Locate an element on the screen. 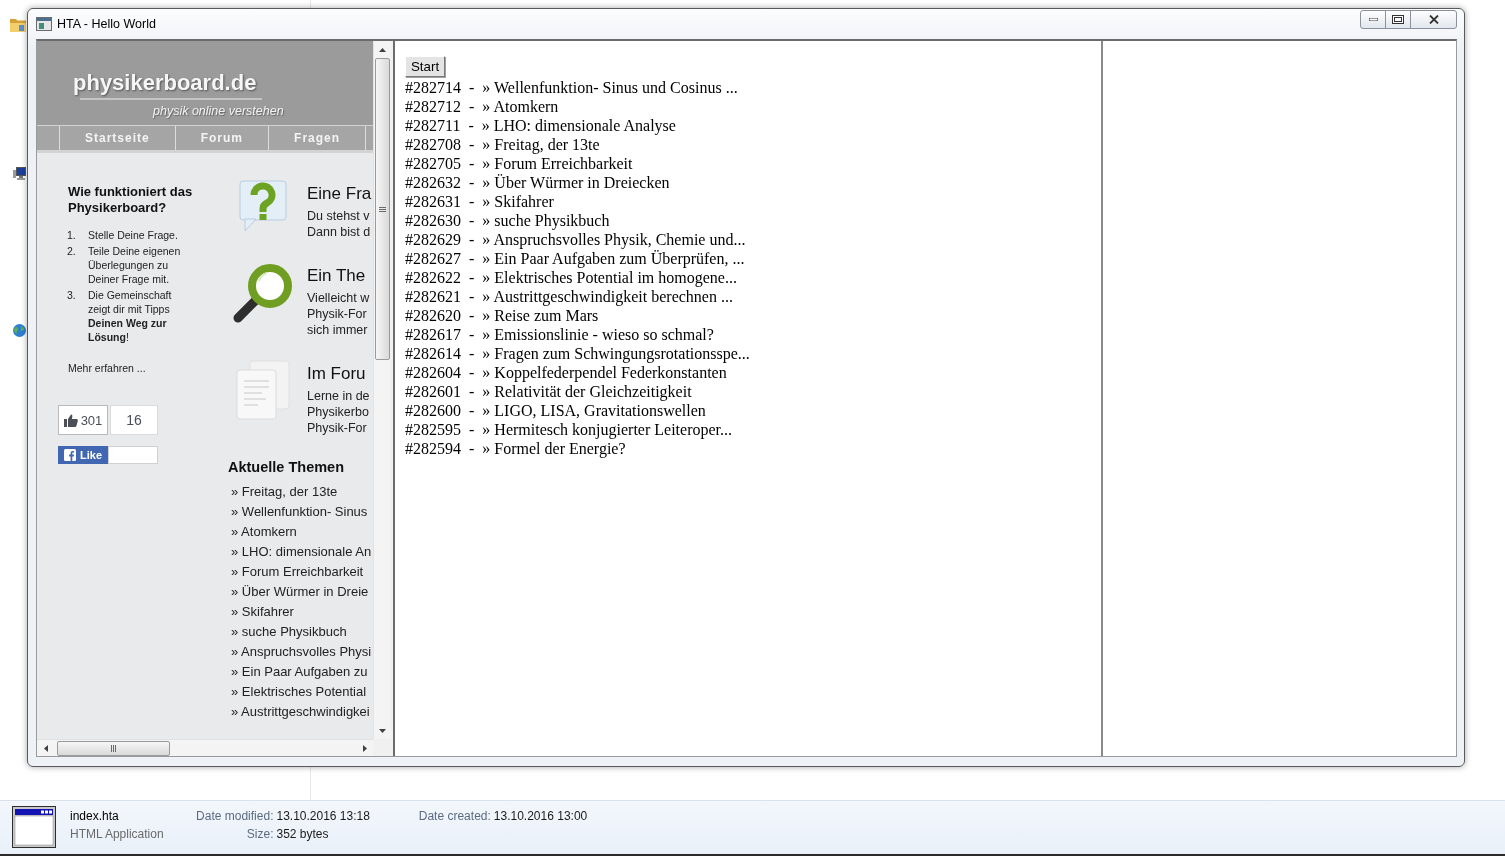  feature-text: Du stehst v is located at coordinates (338, 216).